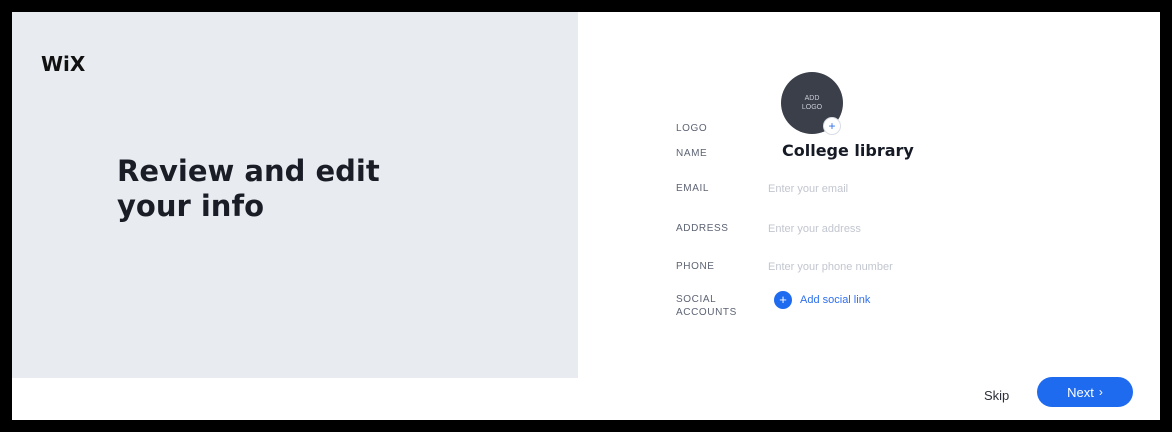 The width and height of the screenshot is (1172, 432). Describe the element at coordinates (248, 171) in the screenshot. I see `title-line-1: Review and edit` at that location.